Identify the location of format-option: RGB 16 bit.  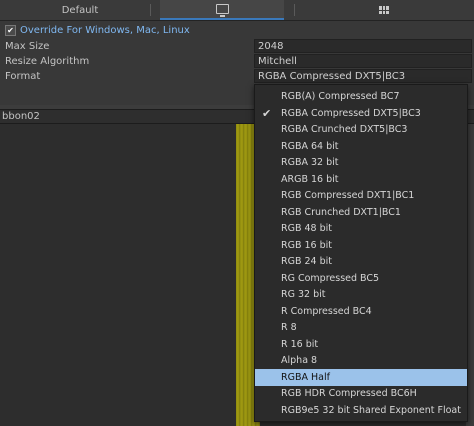
(361, 245).